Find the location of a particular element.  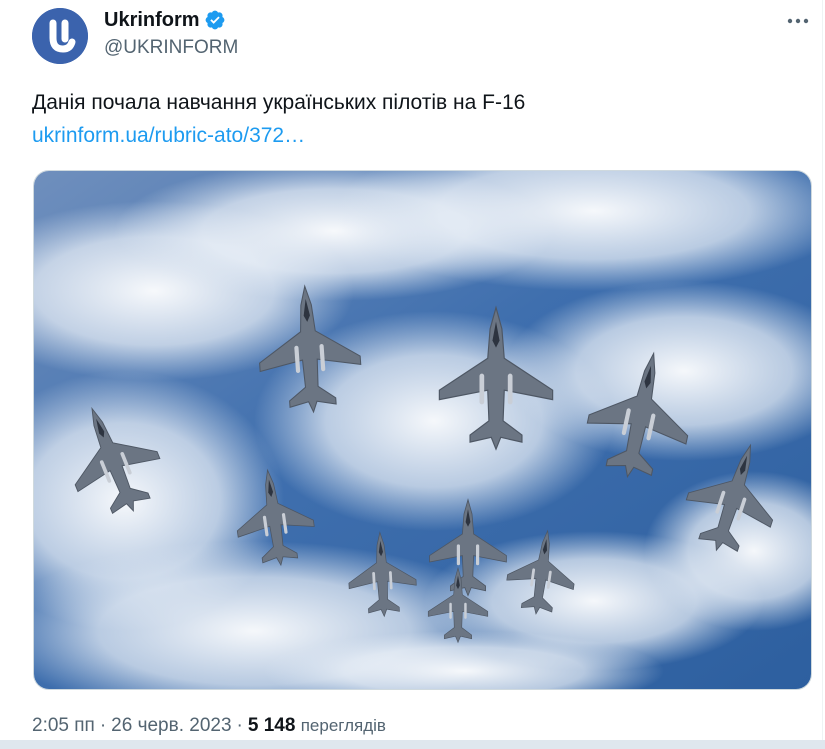

author-avatar is located at coordinates (60, 36).